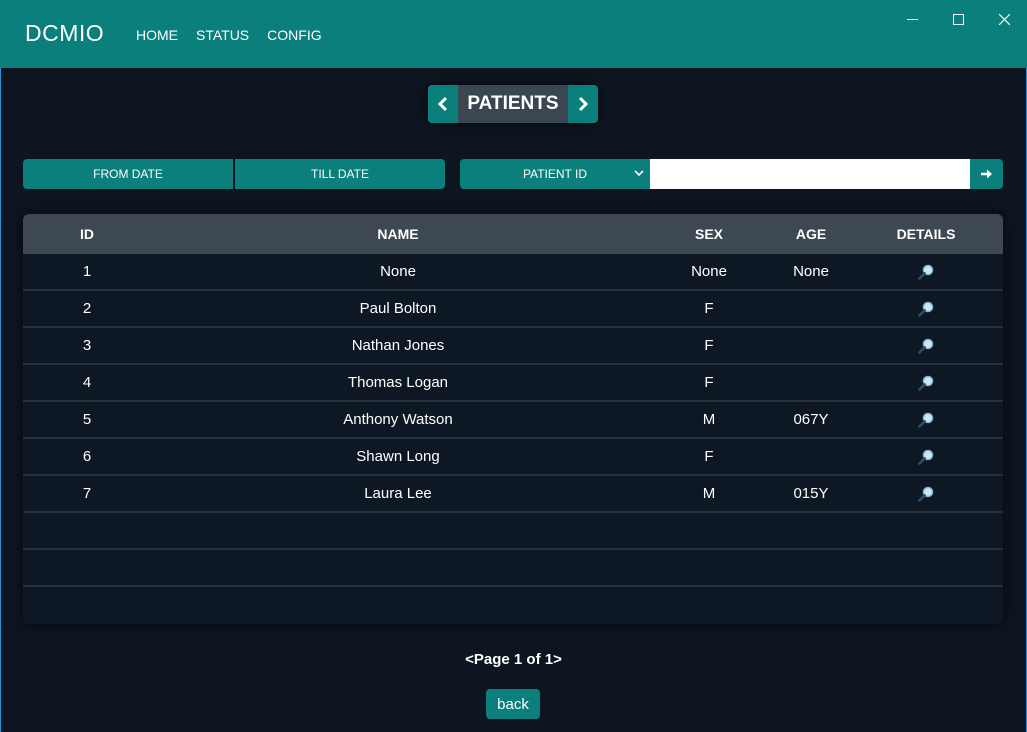 Image resolution: width=1027 pixels, height=732 pixels. I want to click on section-title: PATIENTS, so click(513, 104).